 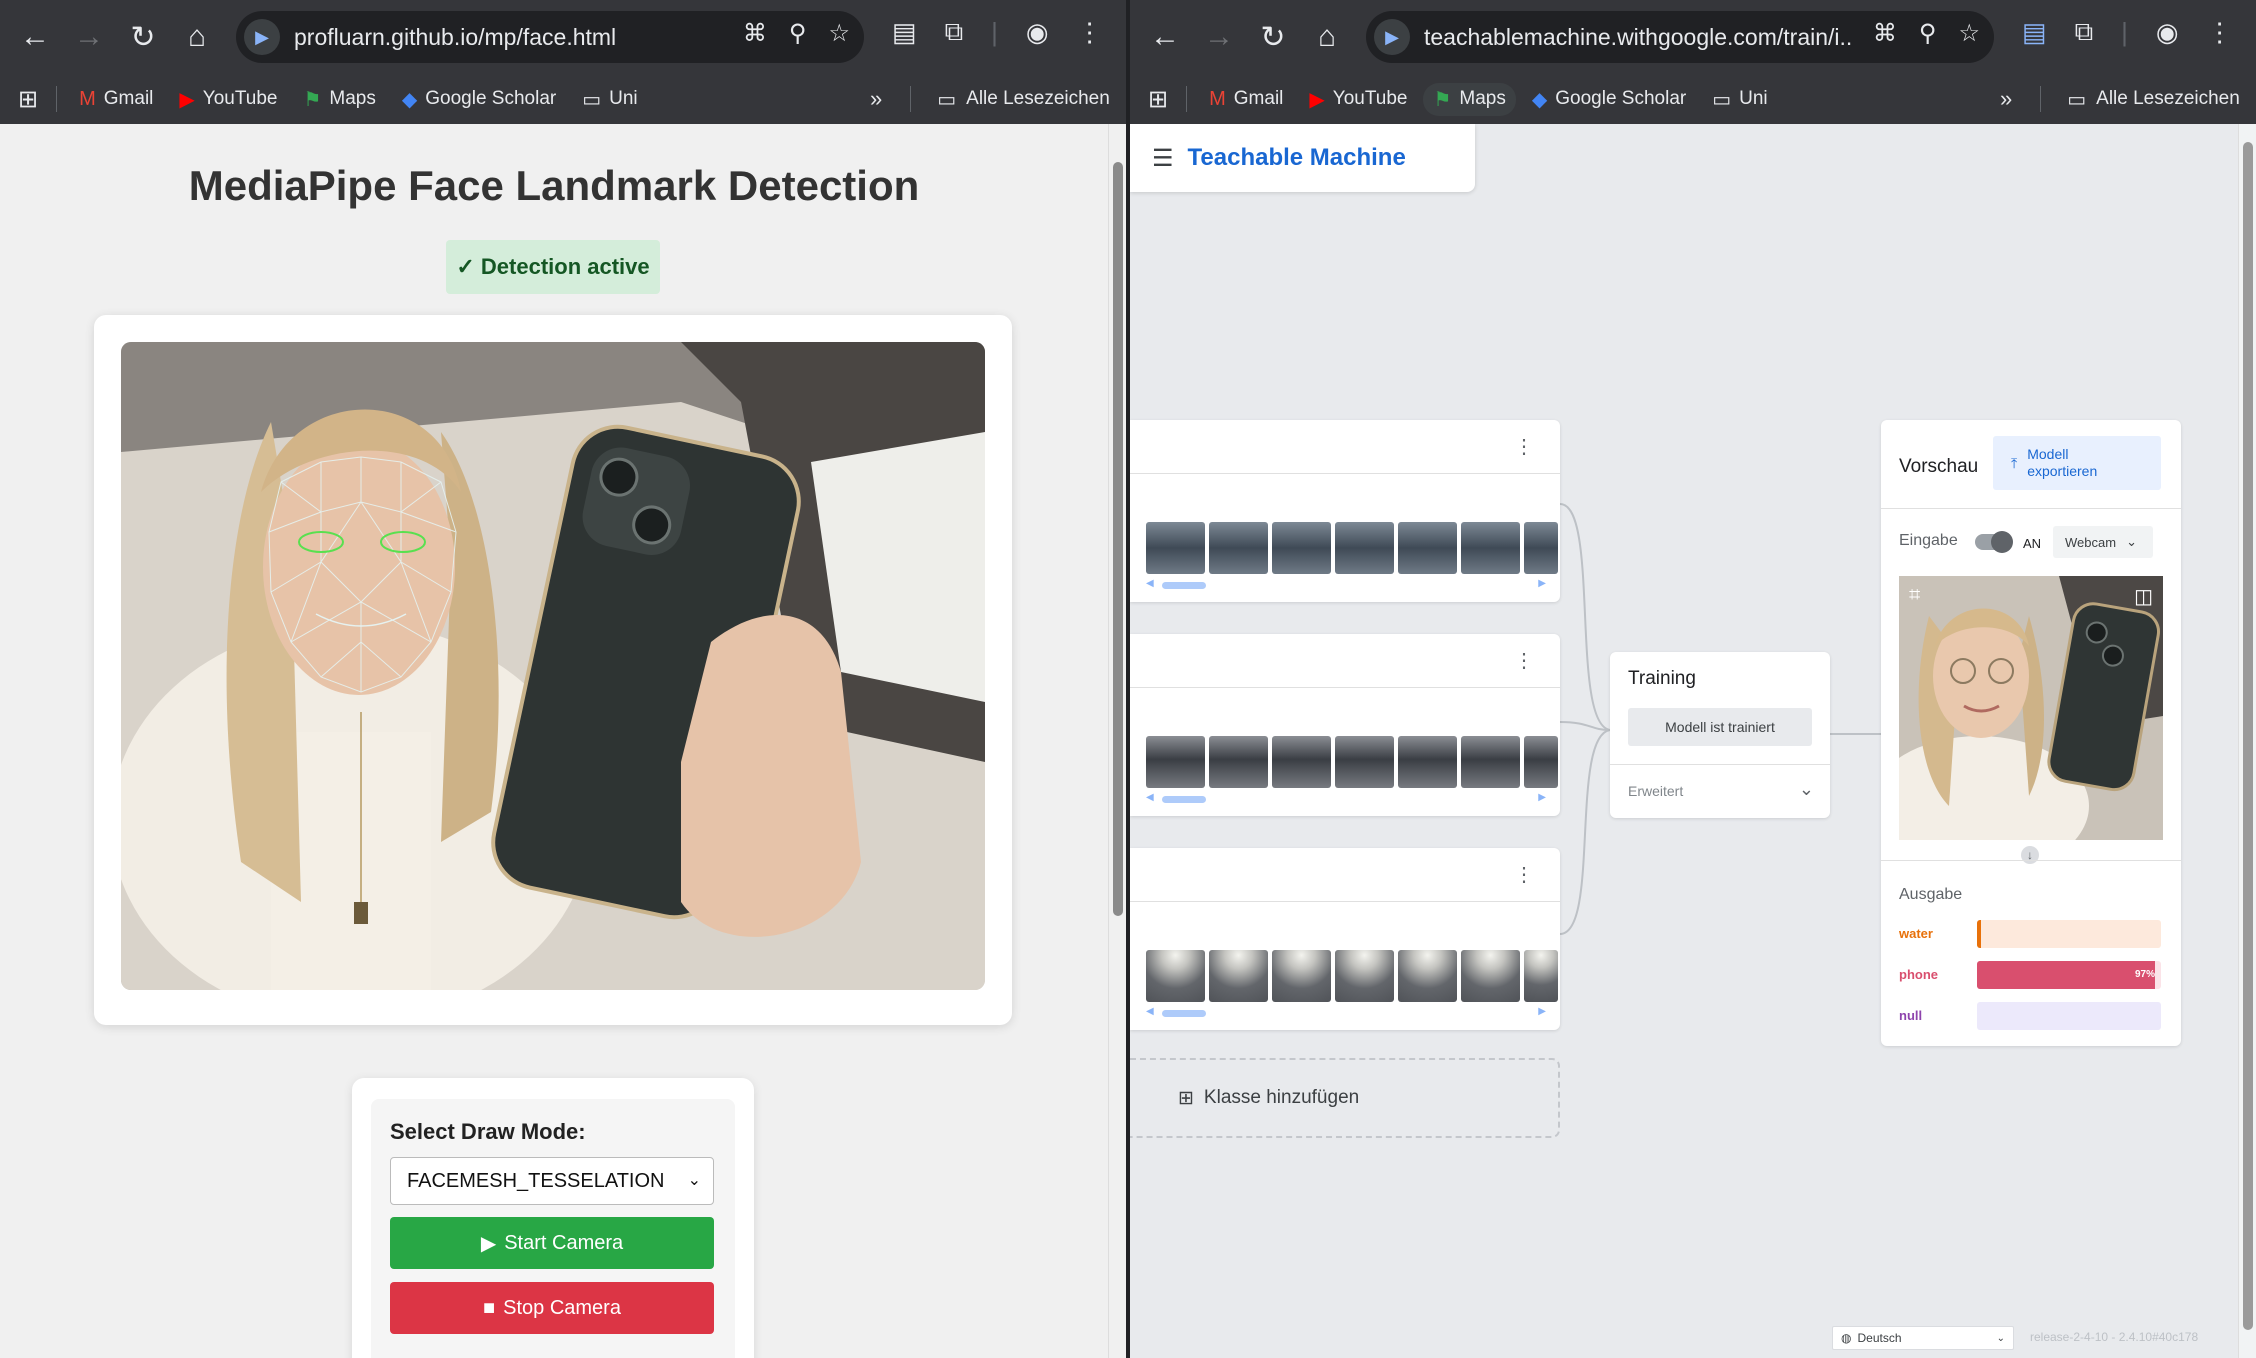 What do you see at coordinates (1720, 791) in the screenshot?
I see `advanced-toggle: Erweitert ⌄` at bounding box center [1720, 791].